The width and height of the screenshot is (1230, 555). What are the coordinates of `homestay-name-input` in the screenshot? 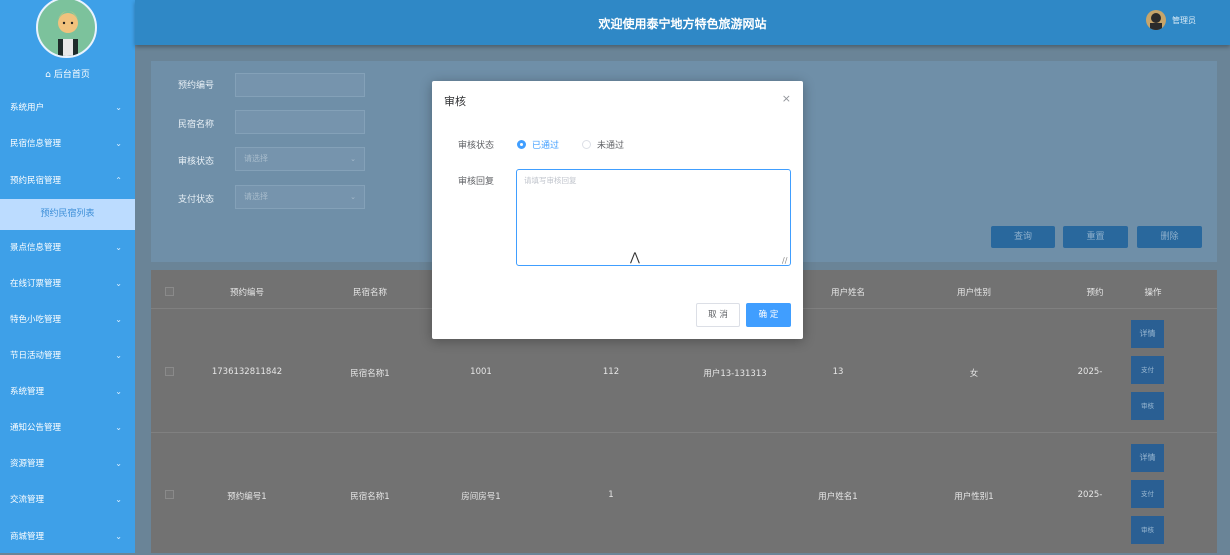 It's located at (300, 122).